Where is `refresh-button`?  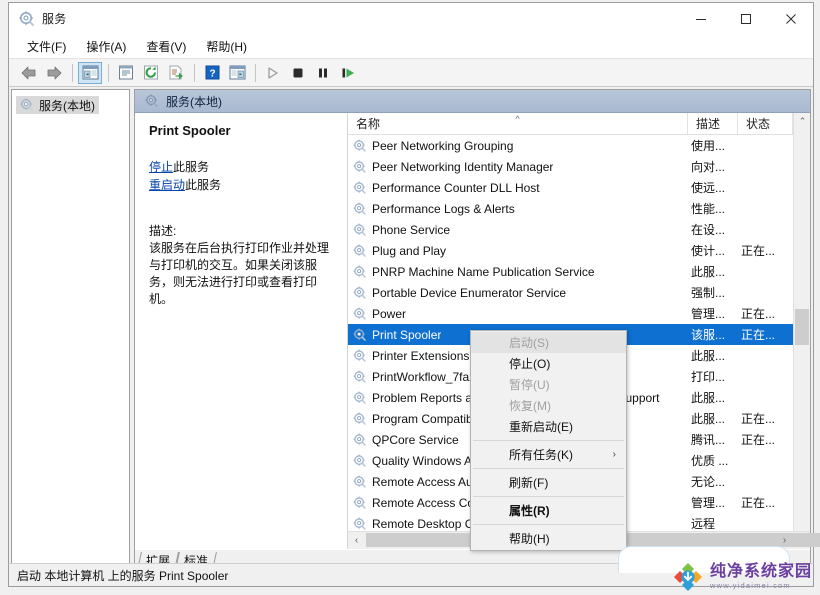
refresh-button is located at coordinates (151, 73).